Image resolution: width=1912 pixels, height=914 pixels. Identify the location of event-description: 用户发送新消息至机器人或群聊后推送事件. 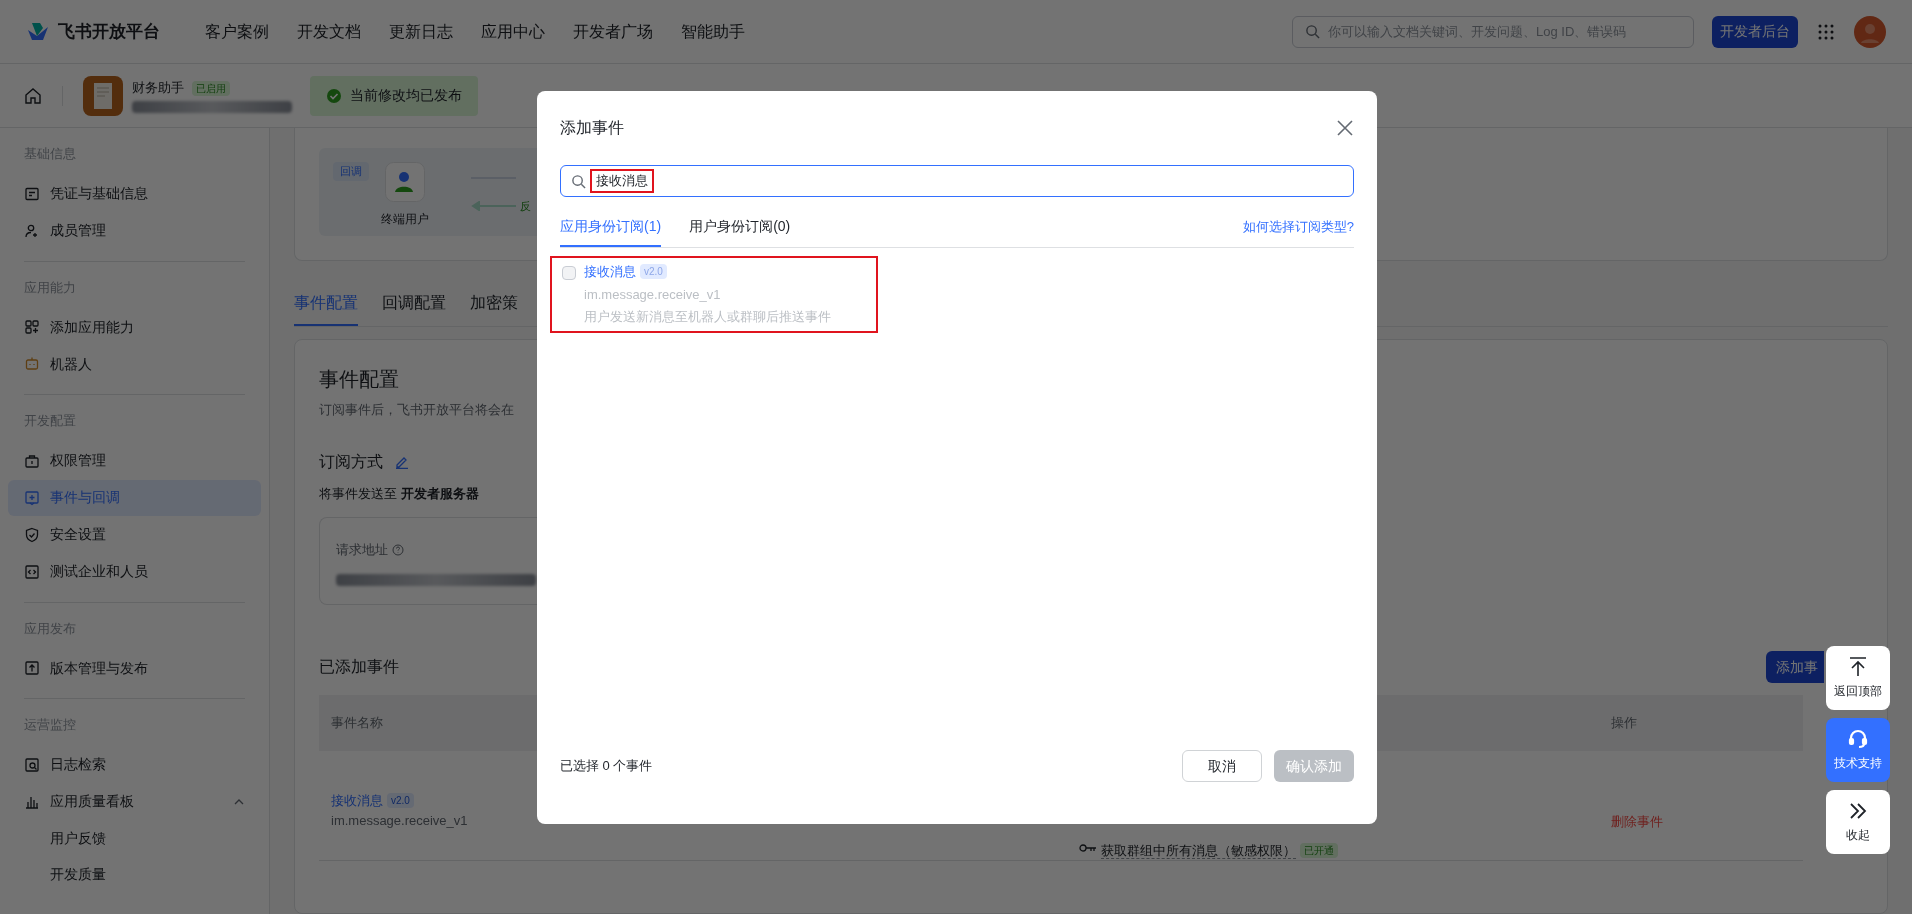
(707, 317).